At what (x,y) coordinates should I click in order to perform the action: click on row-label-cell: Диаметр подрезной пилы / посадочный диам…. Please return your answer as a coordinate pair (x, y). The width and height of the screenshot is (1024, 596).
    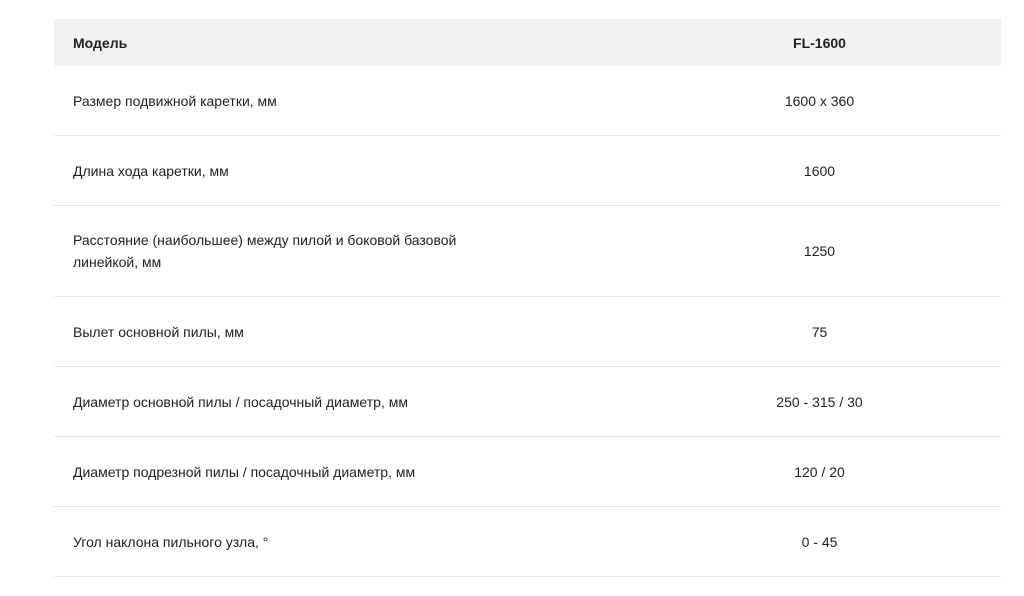
    Looking at the image, I should click on (244, 471).